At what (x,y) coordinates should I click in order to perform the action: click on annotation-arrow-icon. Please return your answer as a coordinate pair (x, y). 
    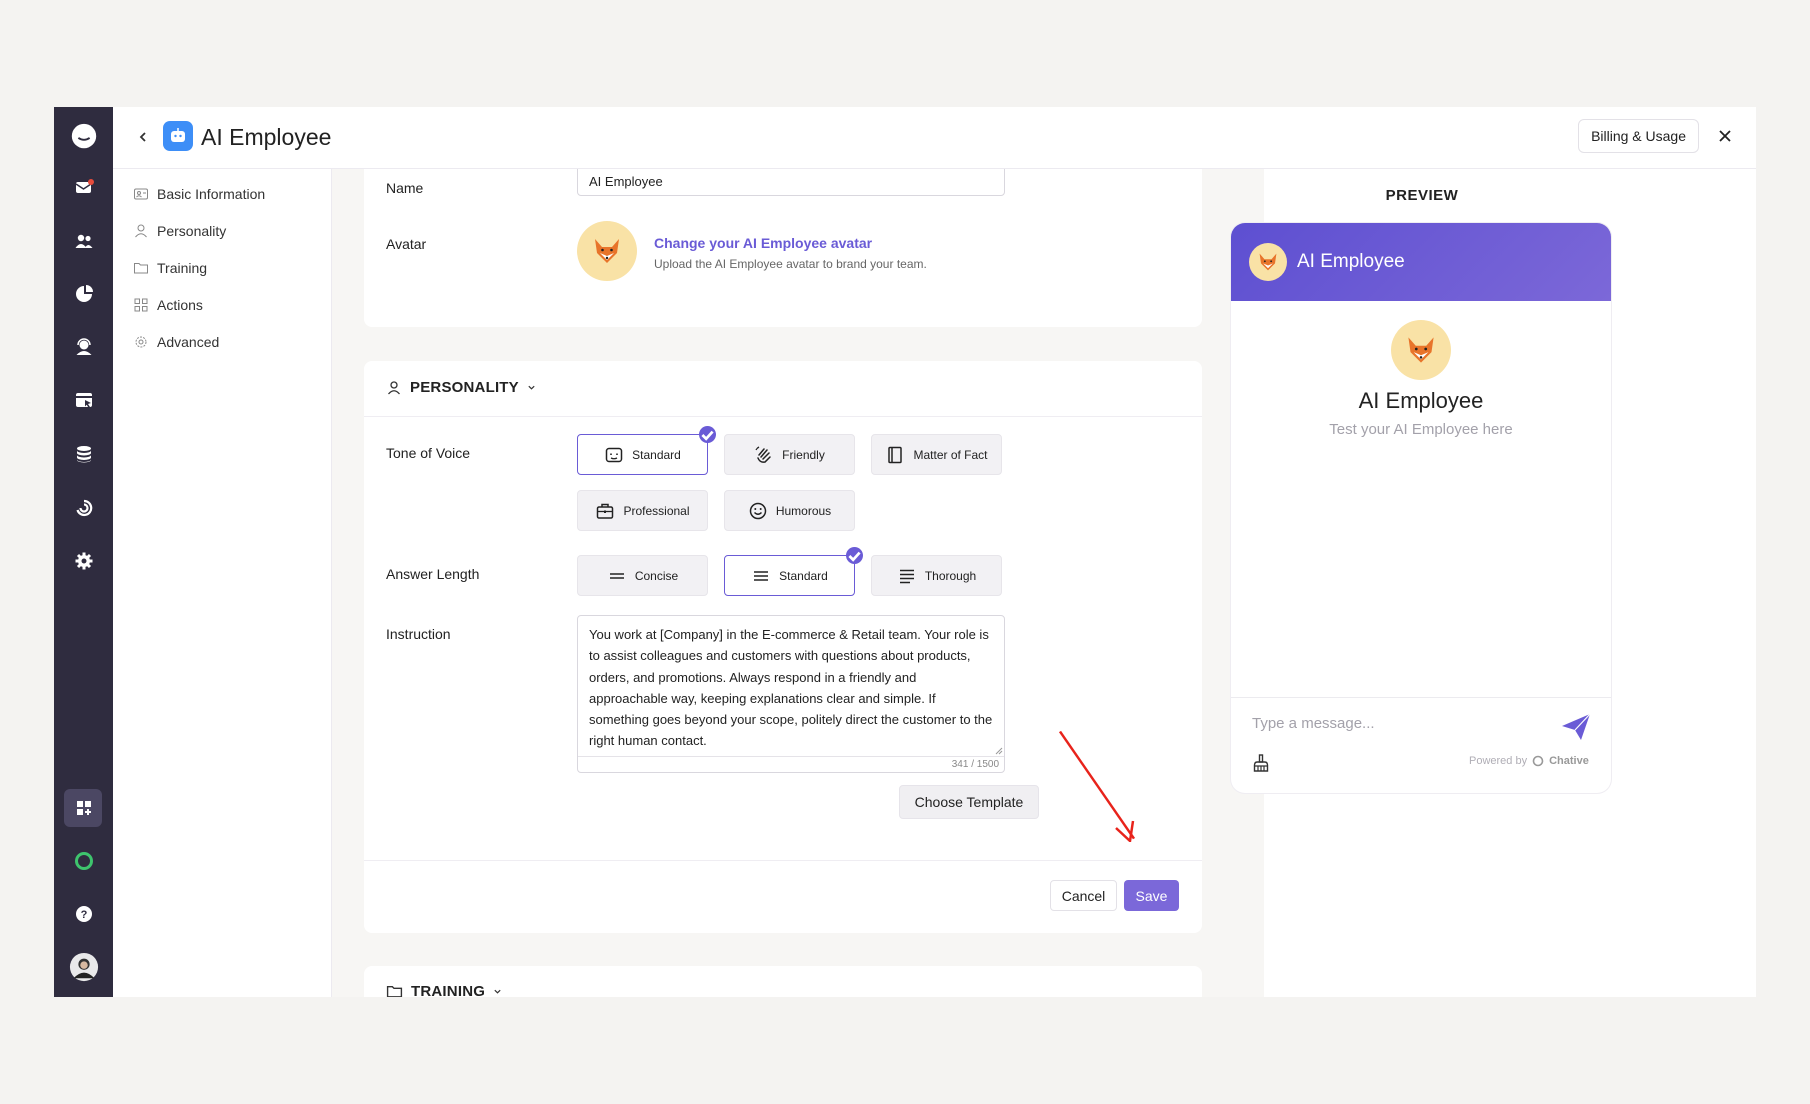
    Looking at the image, I should click on (1097, 786).